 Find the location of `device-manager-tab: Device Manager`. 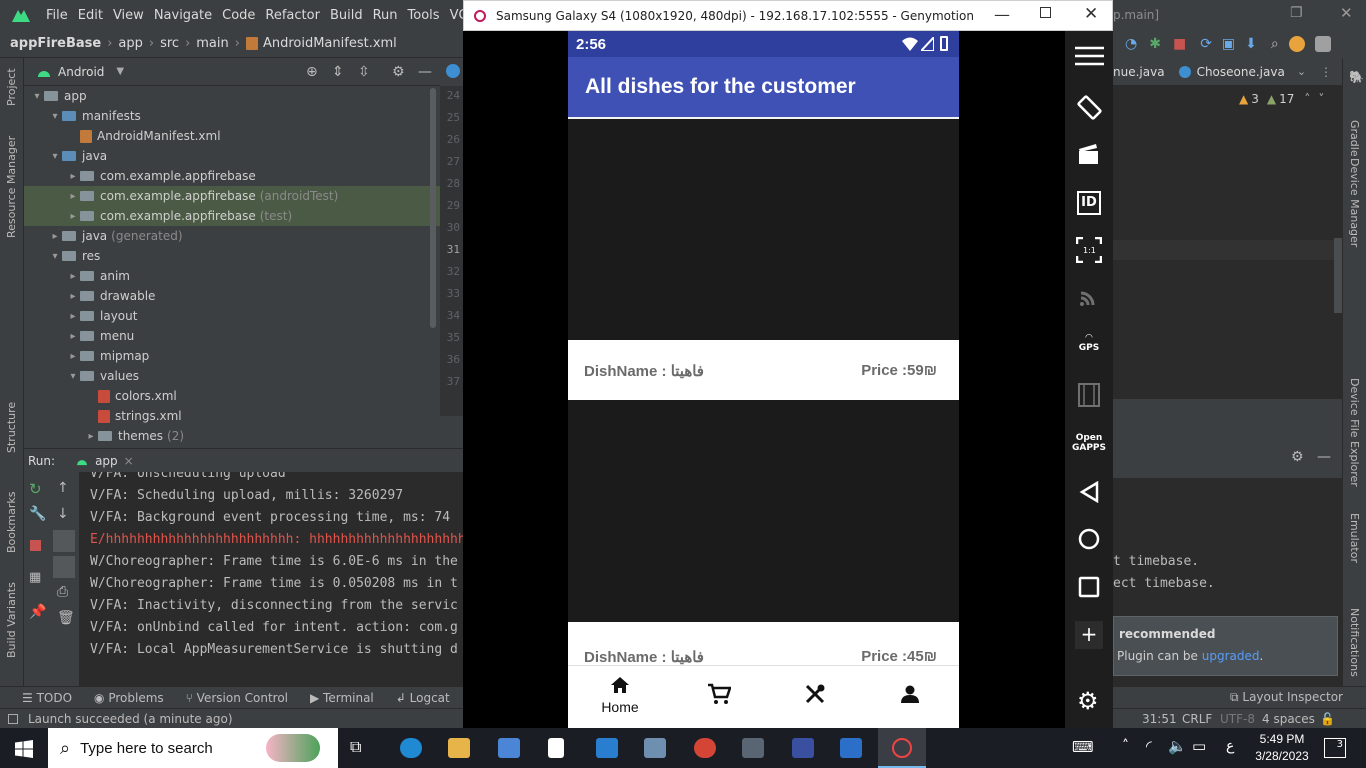

device-manager-tab: Device Manager is located at coordinates (1354, 202).